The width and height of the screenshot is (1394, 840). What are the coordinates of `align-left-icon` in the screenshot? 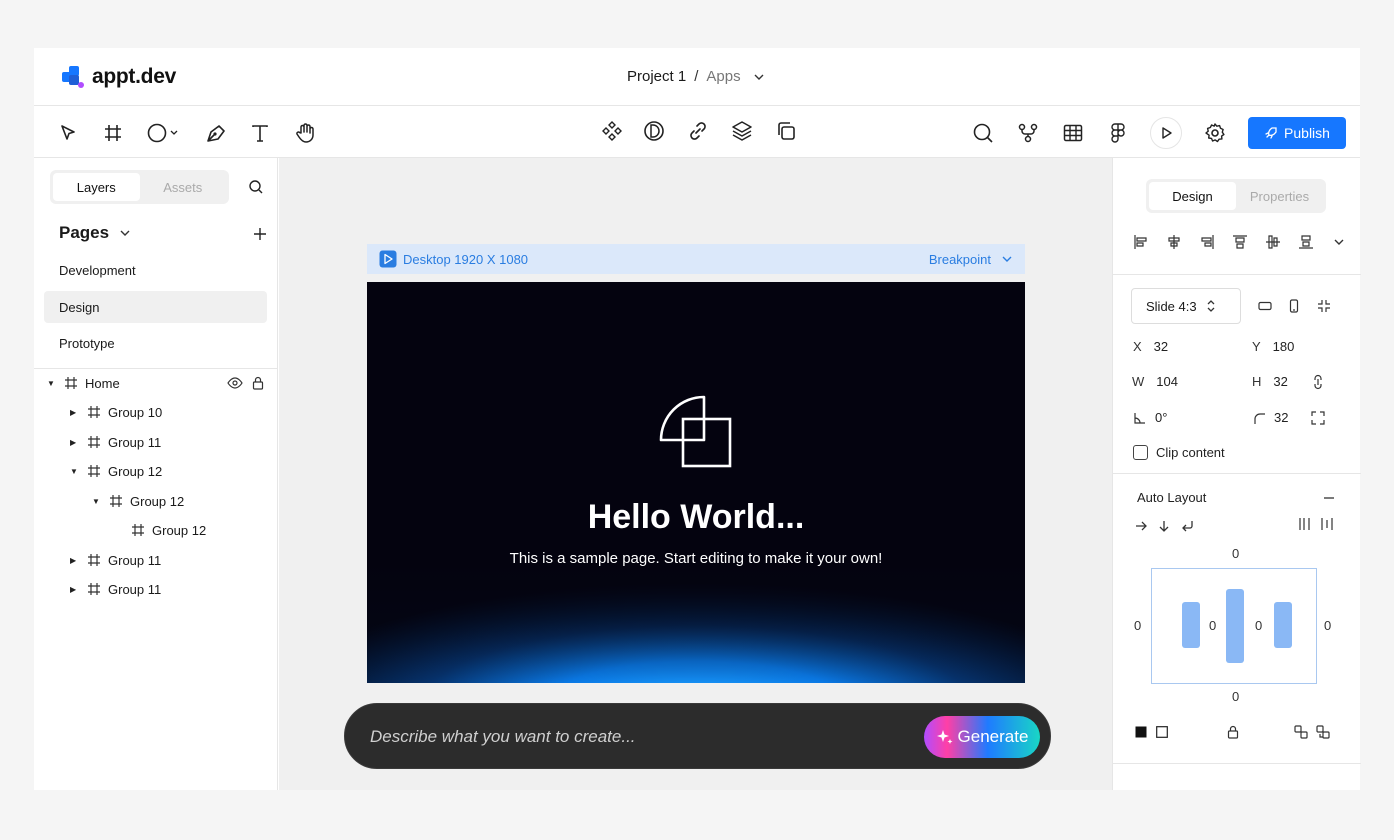 It's located at (1141, 242).